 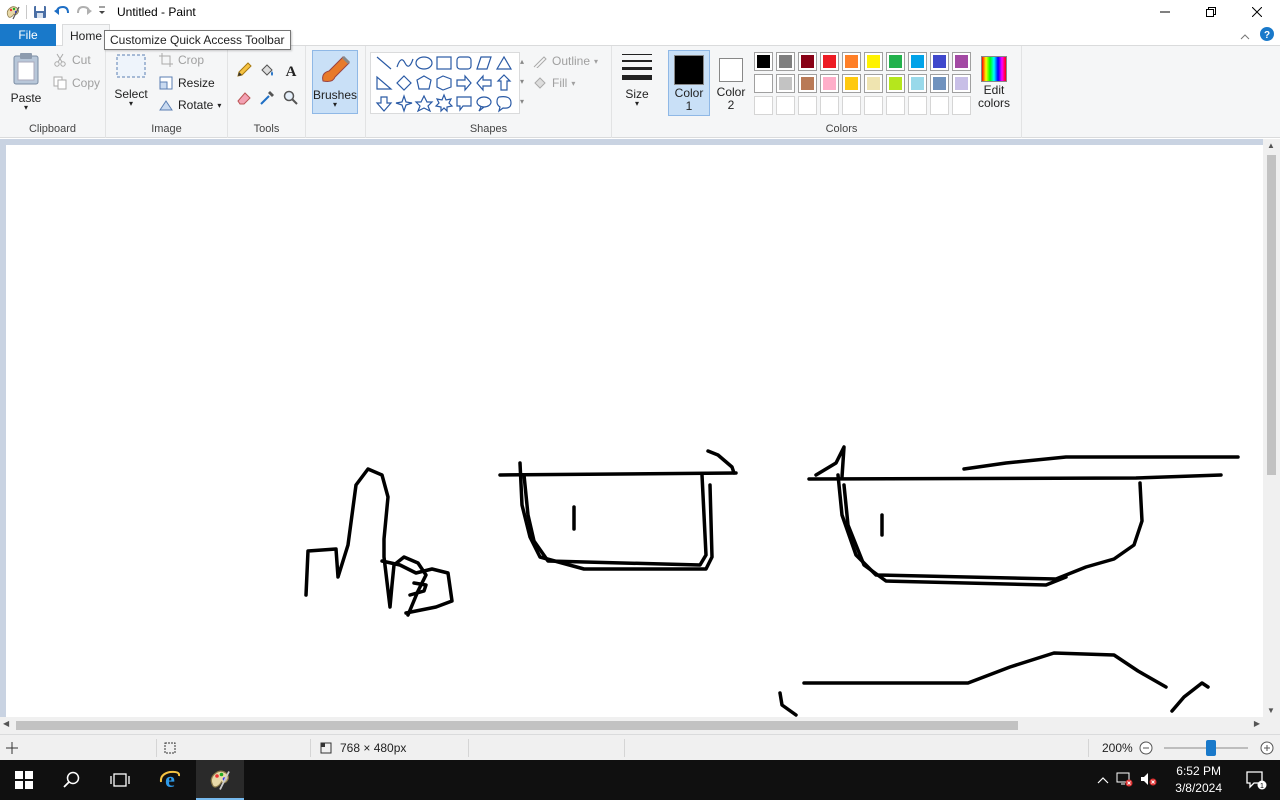 What do you see at coordinates (565, 61) in the screenshot?
I see `outline-button: Outline ▾` at bounding box center [565, 61].